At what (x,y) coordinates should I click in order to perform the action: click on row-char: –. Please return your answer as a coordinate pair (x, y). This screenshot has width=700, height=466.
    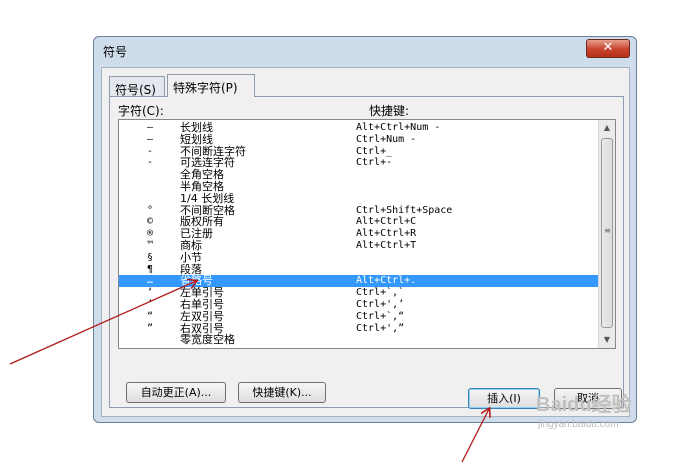
    Looking at the image, I should click on (150, 139).